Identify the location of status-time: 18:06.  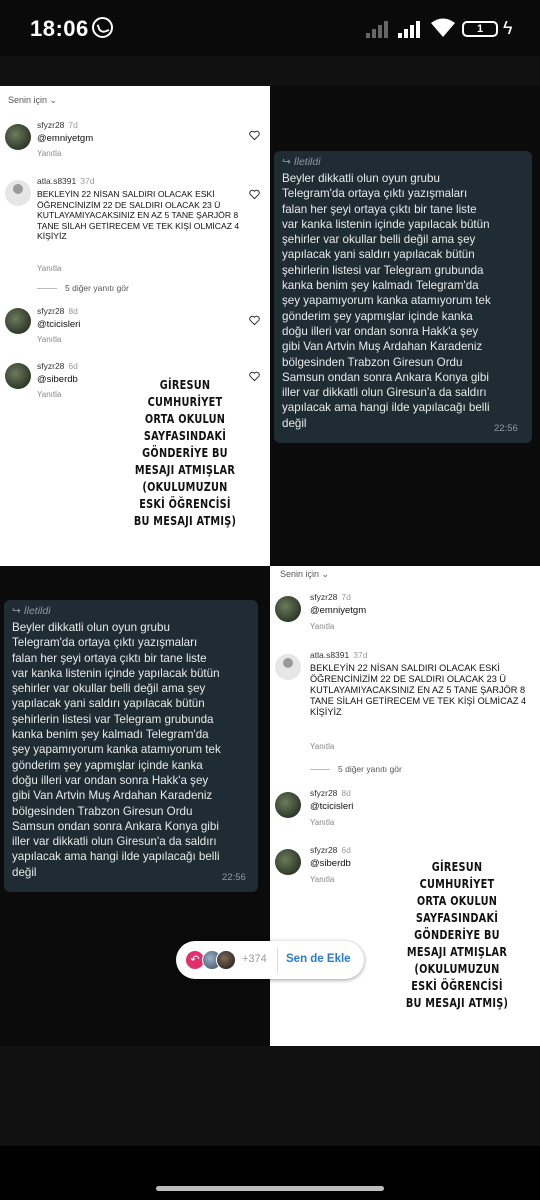
(59, 28).